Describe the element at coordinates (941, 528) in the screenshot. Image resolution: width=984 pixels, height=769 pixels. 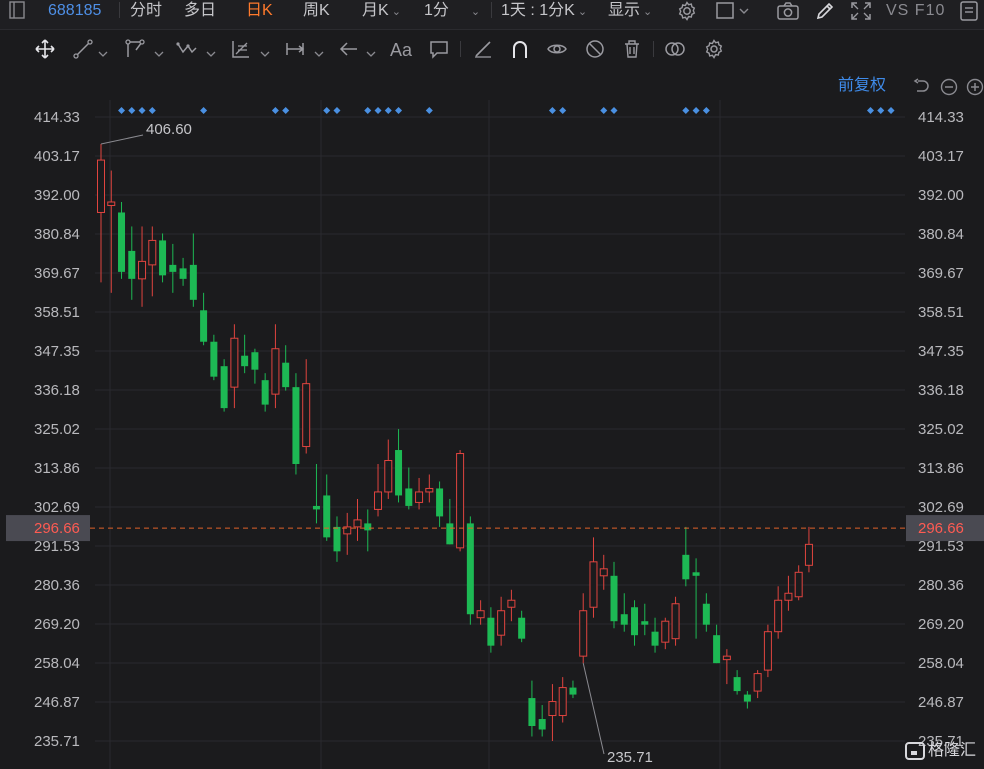
I see `current-price-label-right: 296.66` at that location.